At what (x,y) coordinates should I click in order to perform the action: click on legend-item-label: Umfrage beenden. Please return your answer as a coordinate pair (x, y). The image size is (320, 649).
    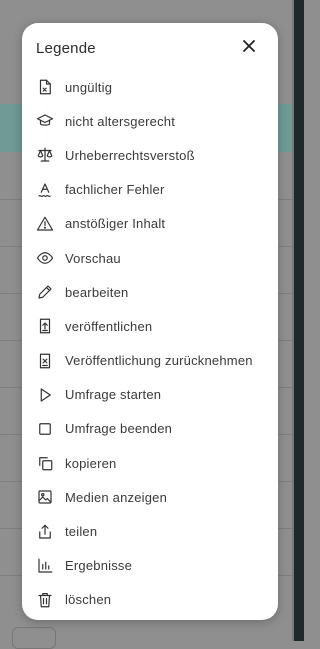
    Looking at the image, I should click on (119, 429).